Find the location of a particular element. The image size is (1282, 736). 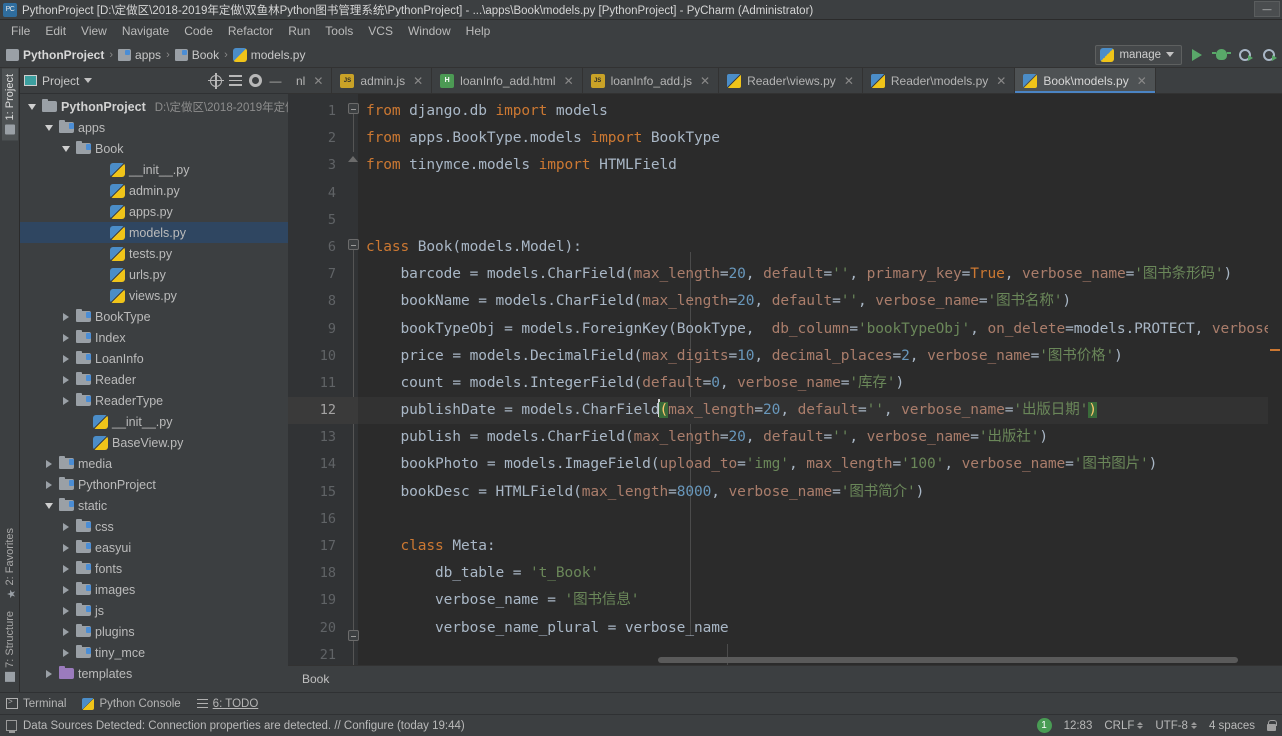

tree-item-images: images is located at coordinates (154, 589).